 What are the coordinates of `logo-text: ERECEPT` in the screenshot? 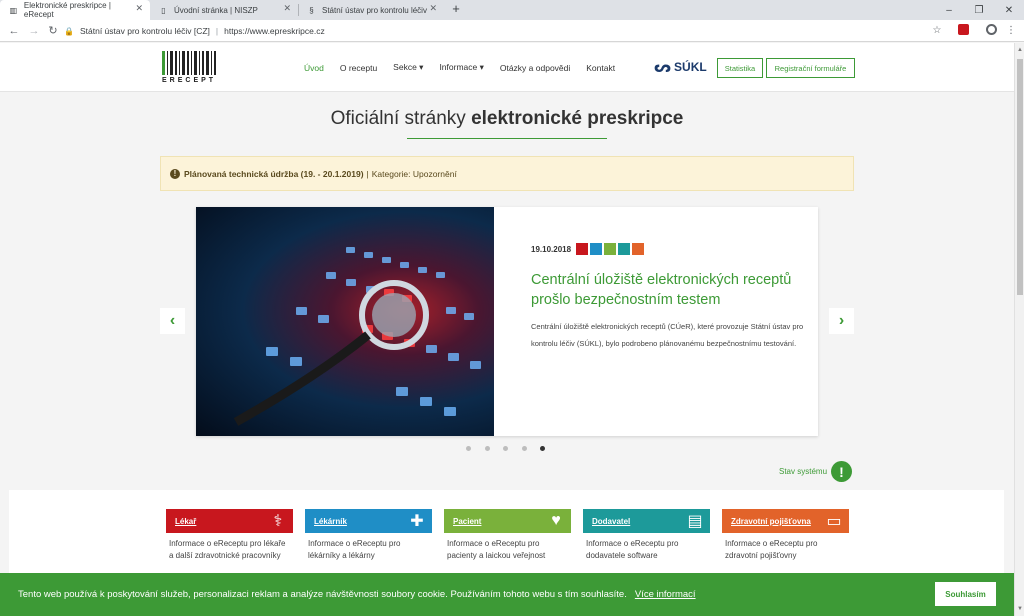 It's located at (189, 80).